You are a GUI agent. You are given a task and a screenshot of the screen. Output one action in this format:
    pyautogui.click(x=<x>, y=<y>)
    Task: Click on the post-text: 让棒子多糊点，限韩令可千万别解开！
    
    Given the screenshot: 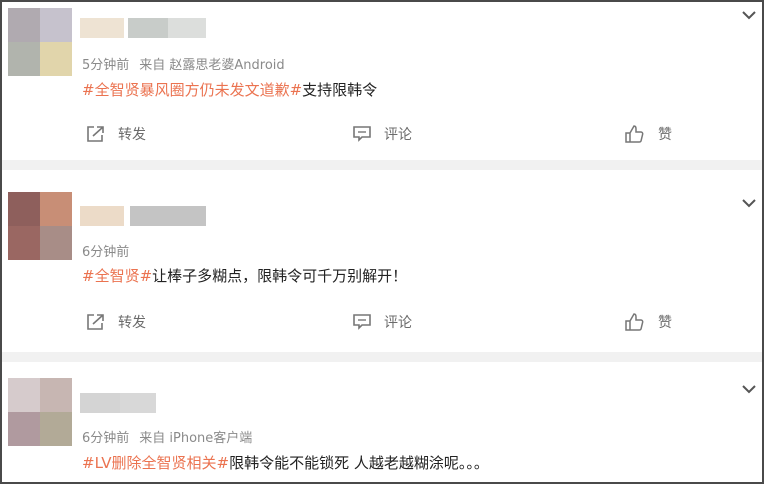 What is the action you would take?
    pyautogui.click(x=280, y=276)
    